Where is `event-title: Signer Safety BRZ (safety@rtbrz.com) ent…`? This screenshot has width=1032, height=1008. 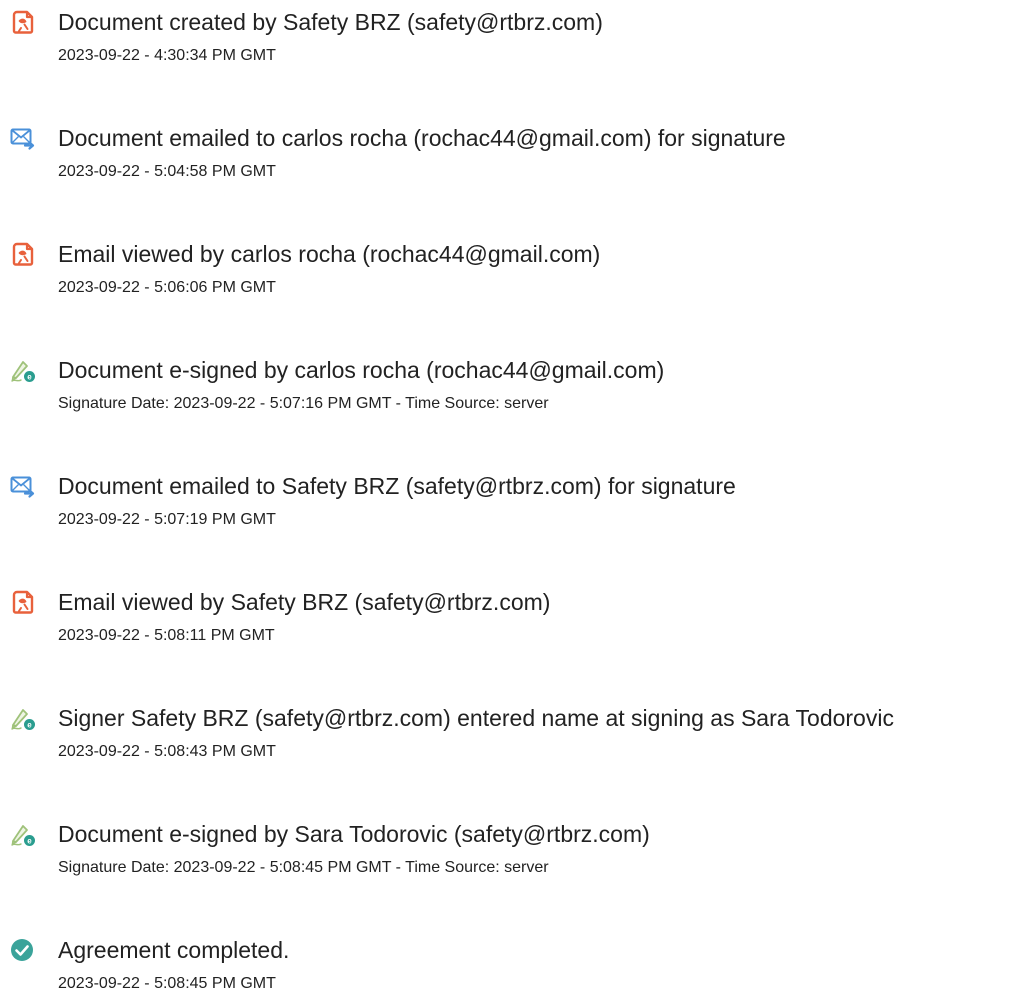
event-title: Signer Safety BRZ (safety@rtbrz.com) ent… is located at coordinates (476, 718).